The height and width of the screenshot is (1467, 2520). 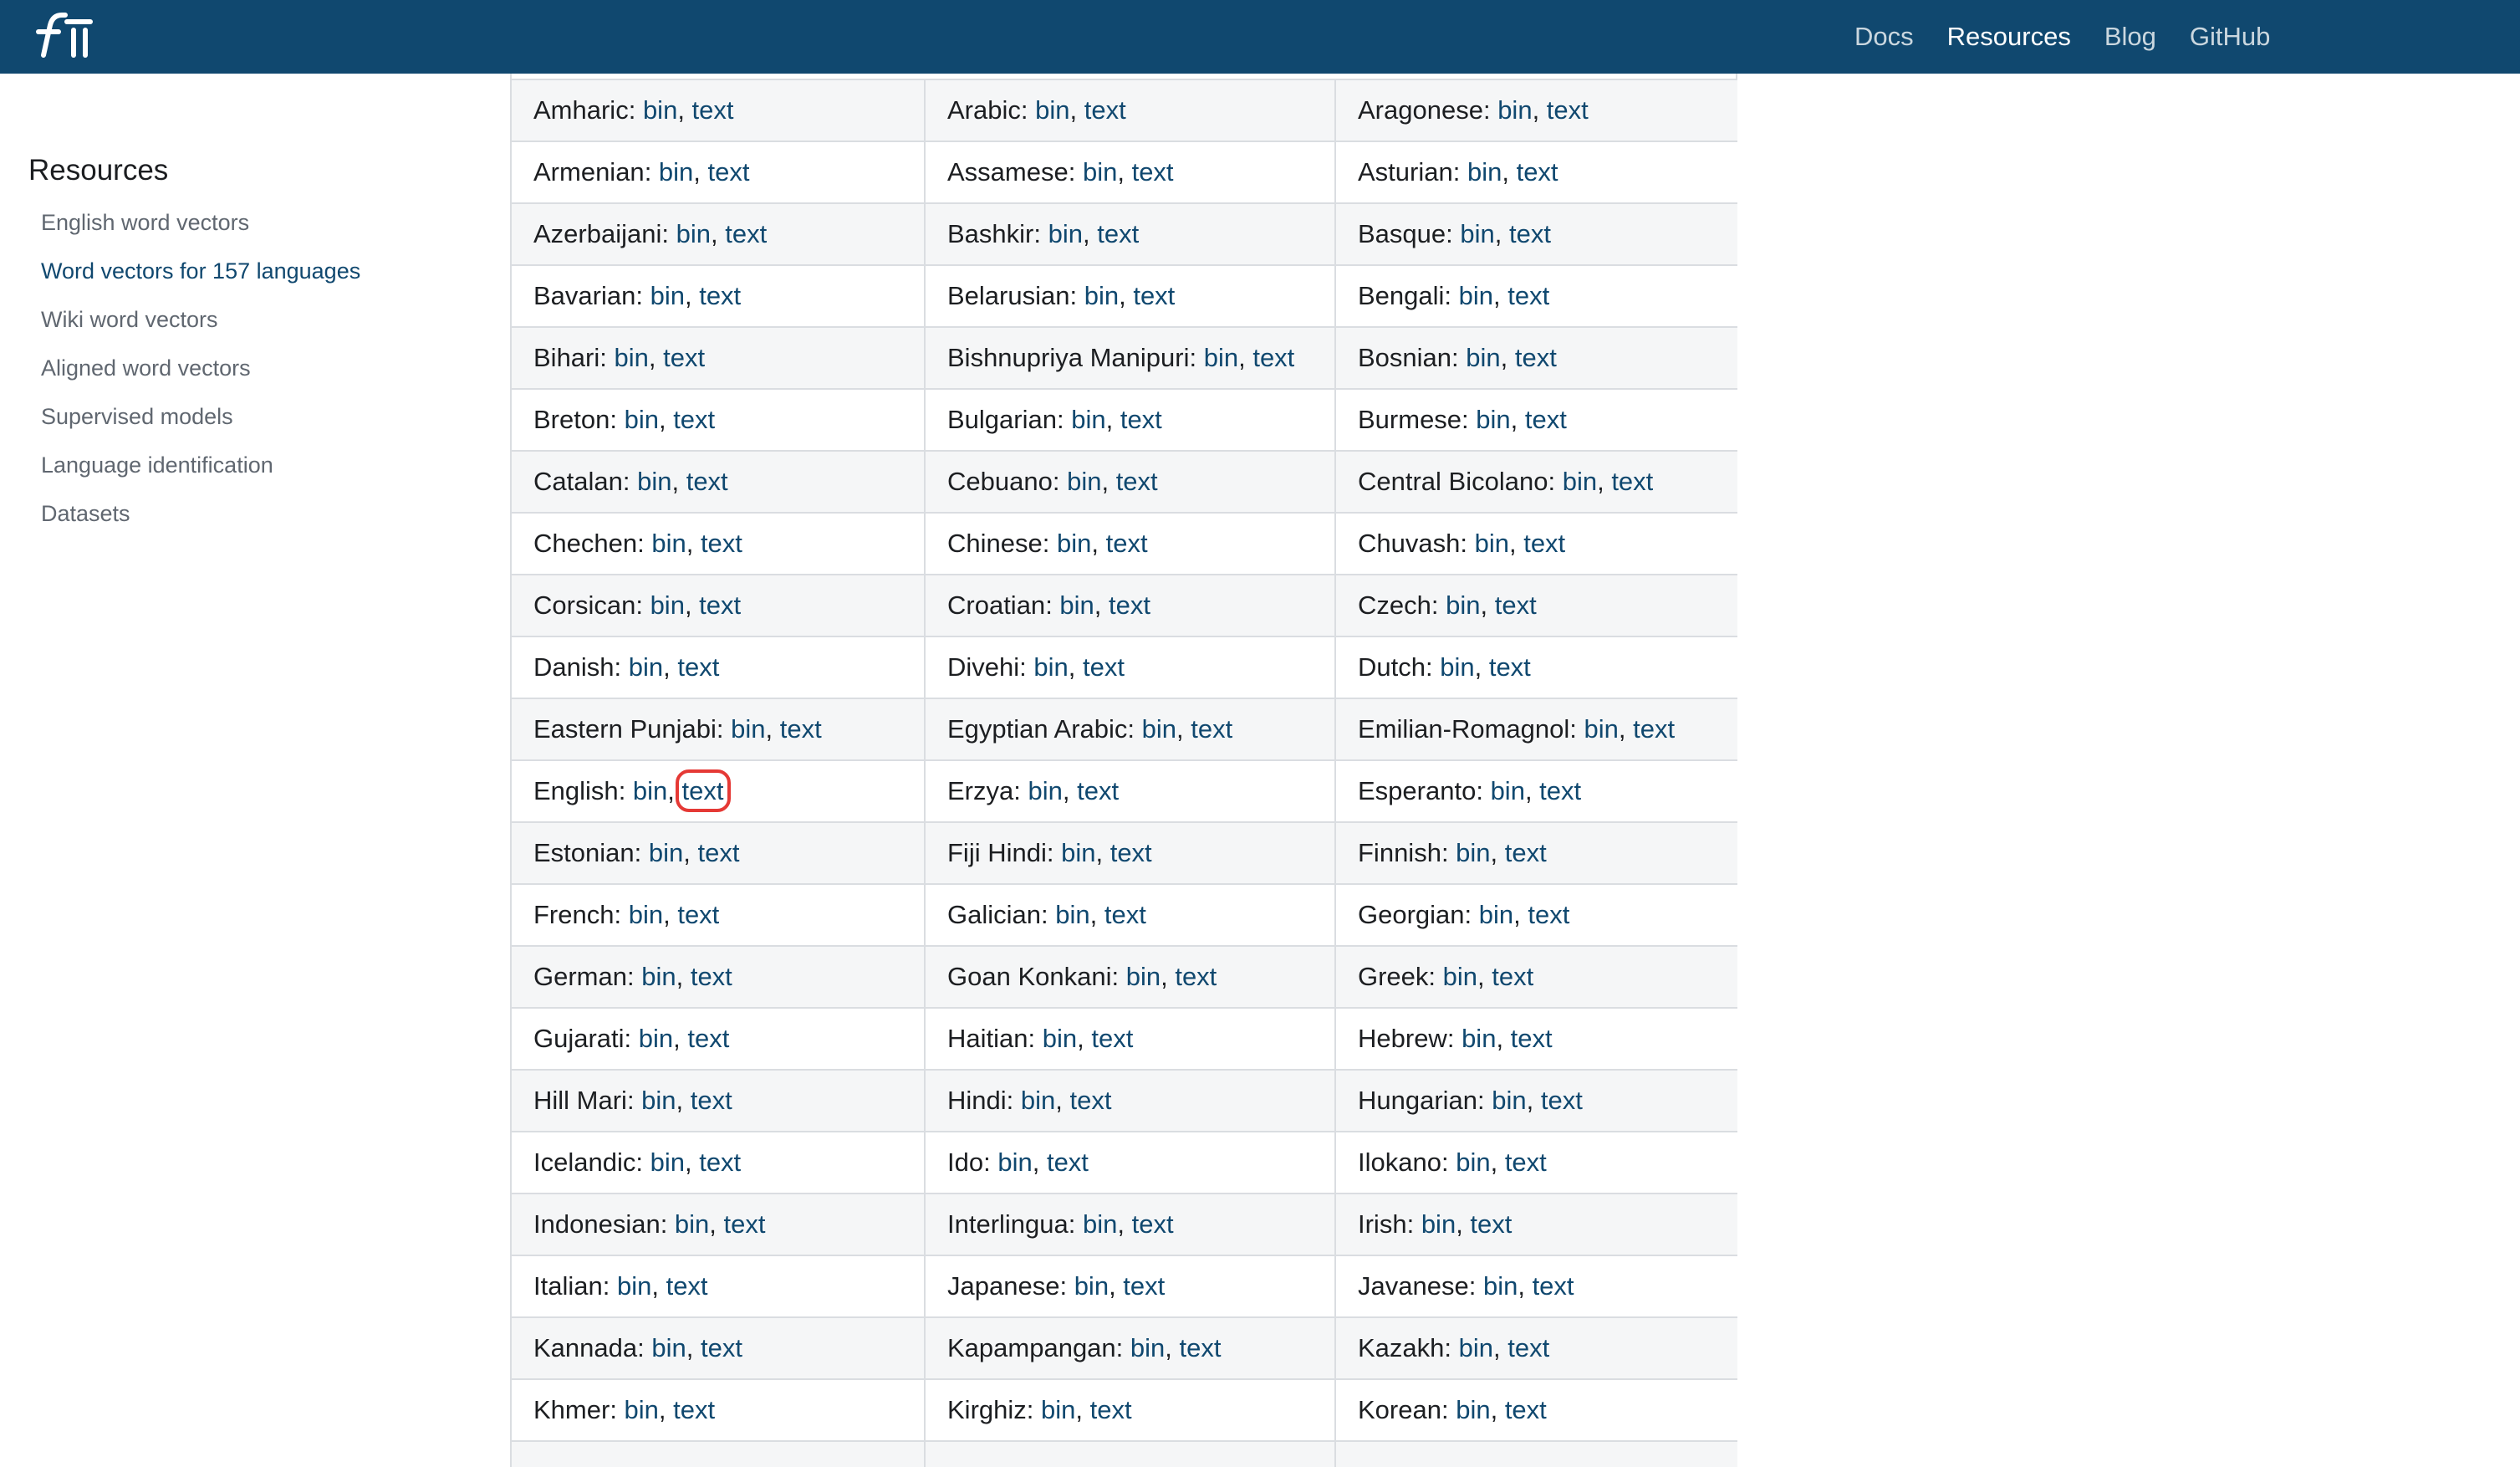 I want to click on nav-link-docs: Docs, so click(x=1884, y=37).